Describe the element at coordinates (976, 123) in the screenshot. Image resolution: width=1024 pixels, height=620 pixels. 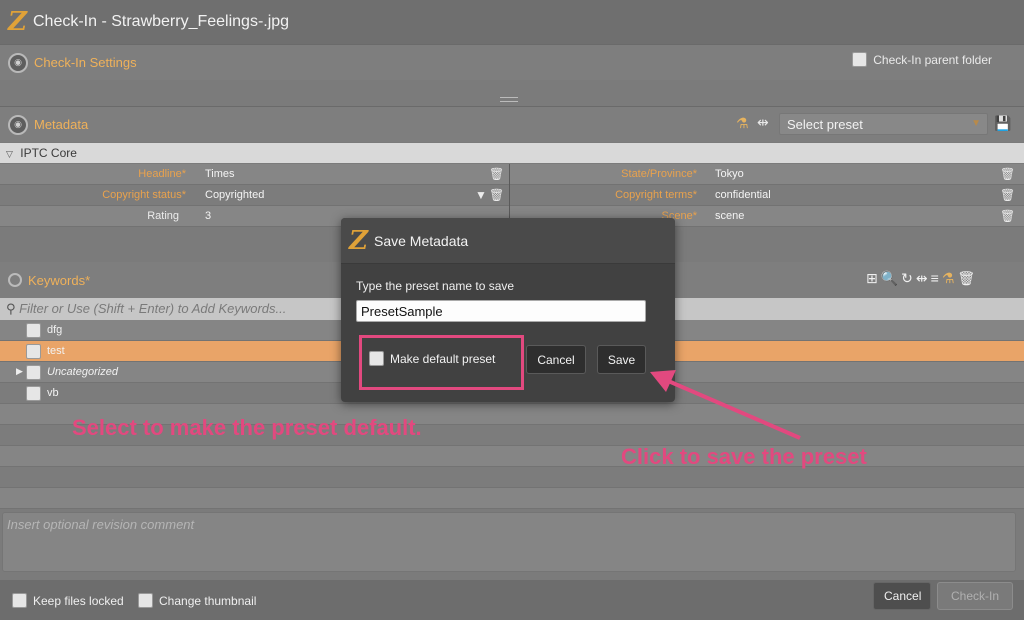
I see `chevron-down-icon: ▼` at that location.